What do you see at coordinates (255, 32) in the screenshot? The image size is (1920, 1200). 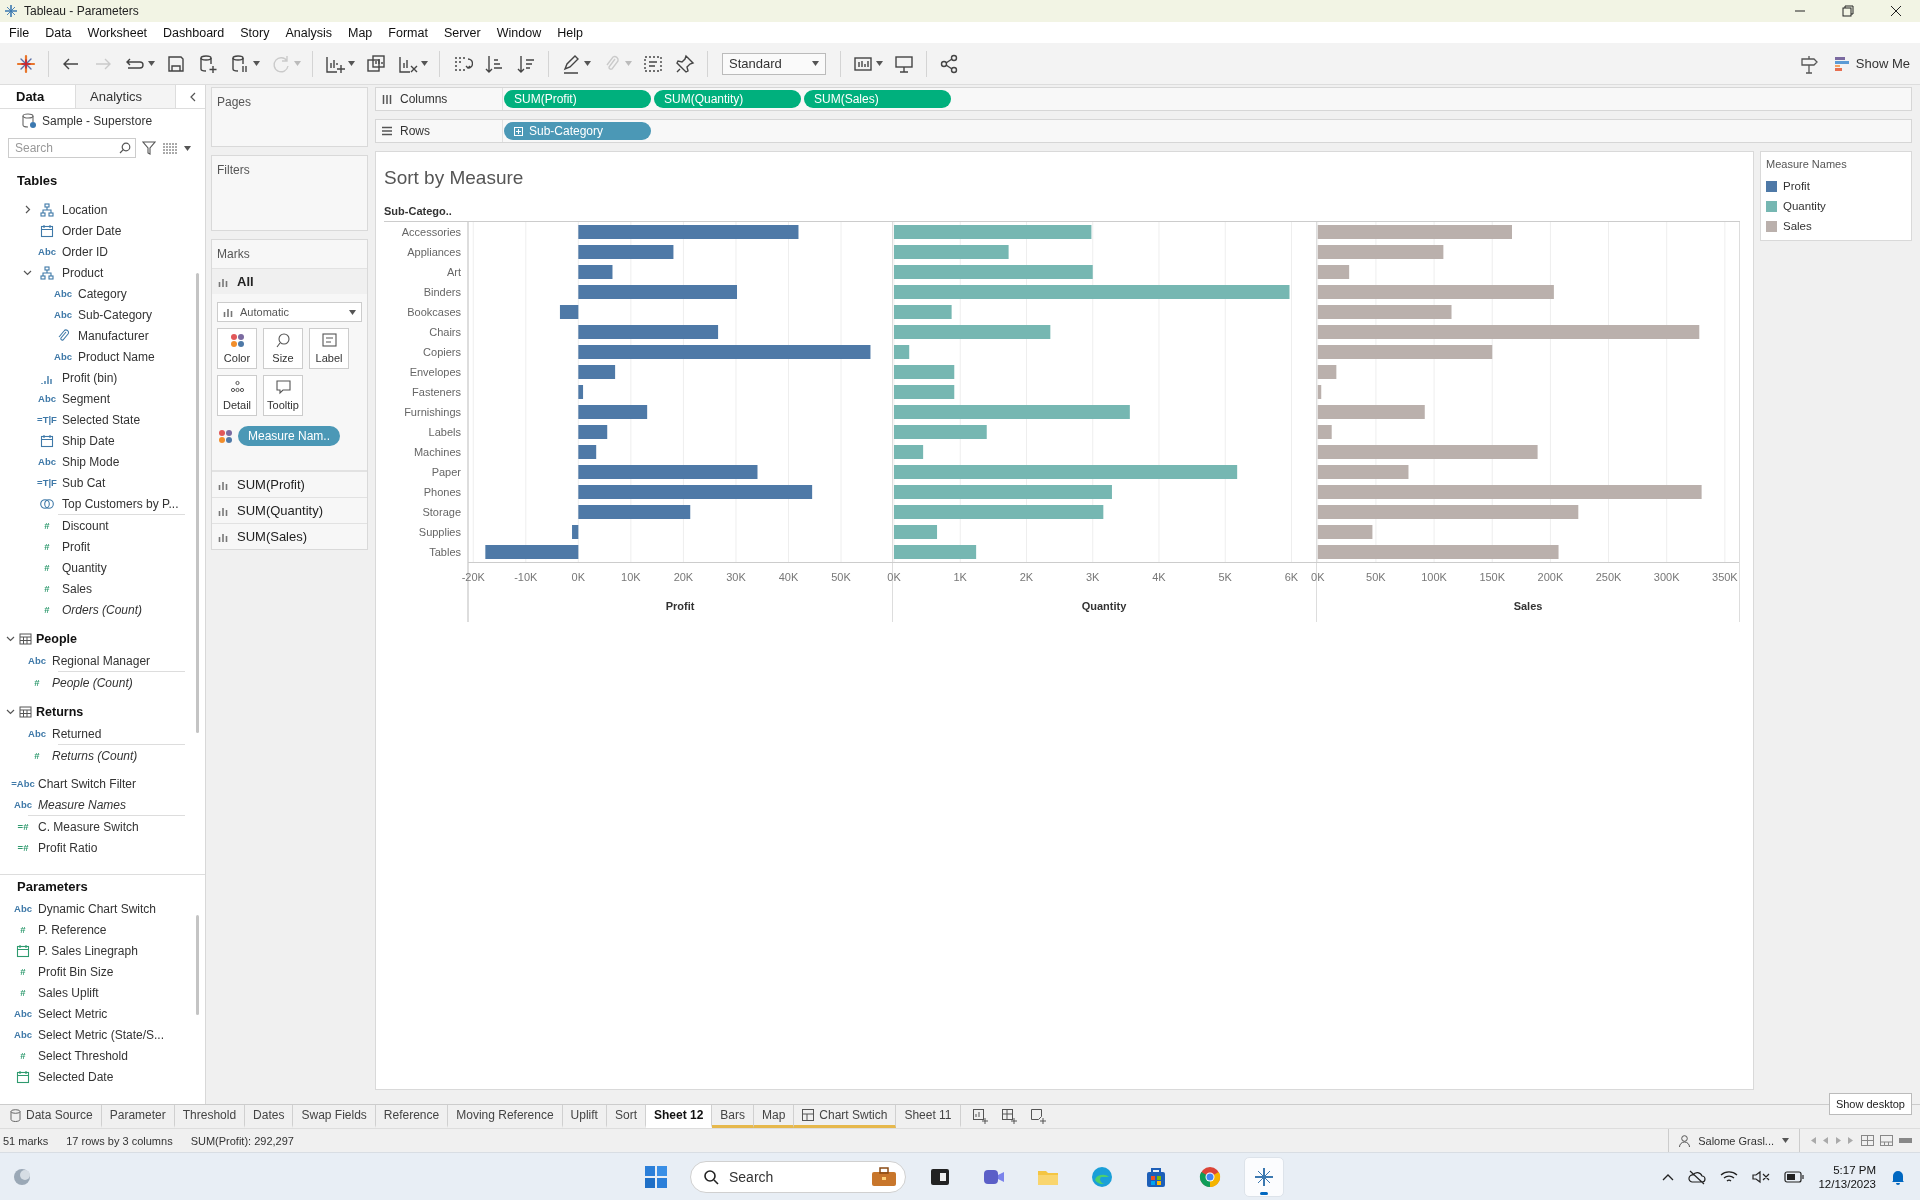 I see `menu-item: Story` at bounding box center [255, 32].